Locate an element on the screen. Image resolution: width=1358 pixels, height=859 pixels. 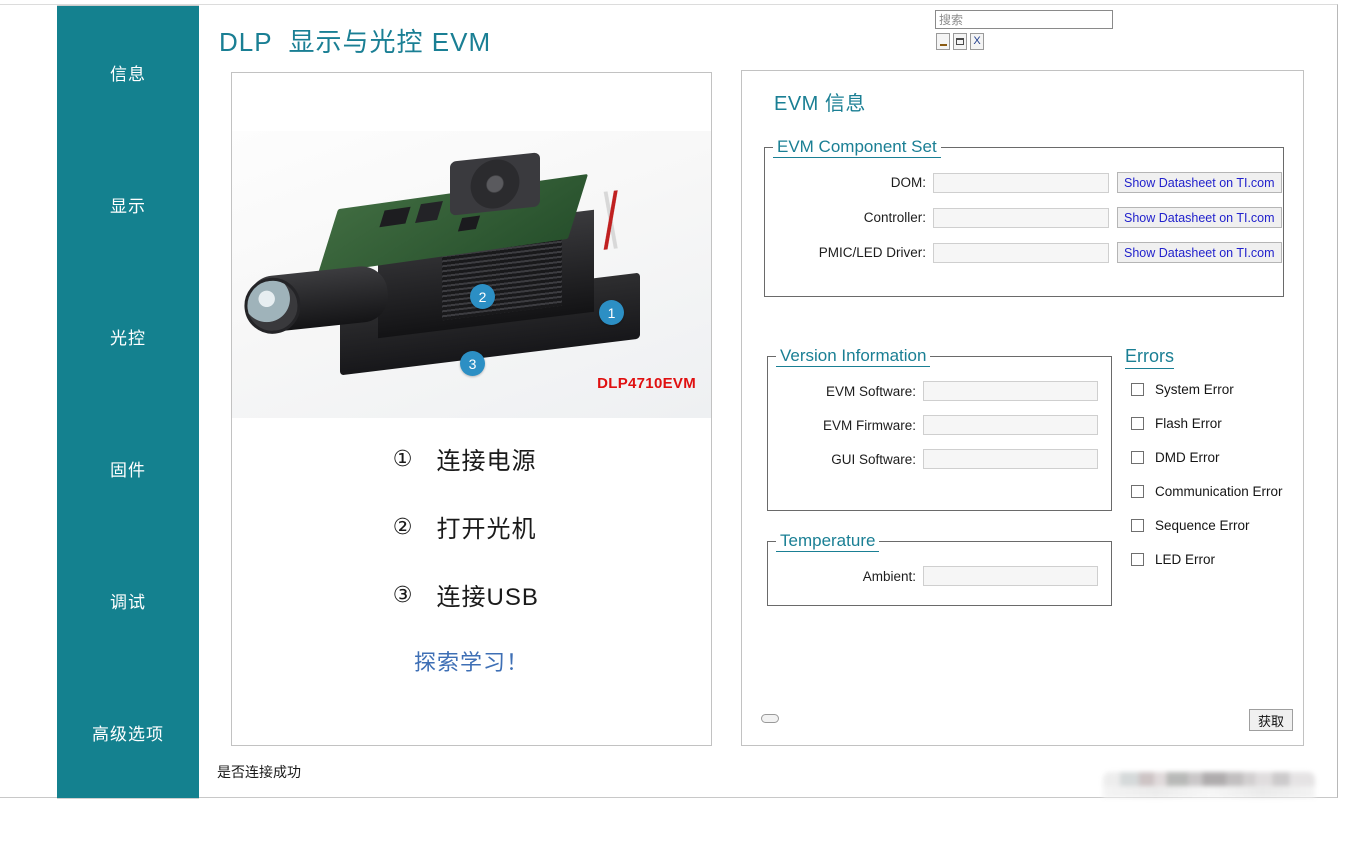
close-icon: X is located at coordinates (977, 41).